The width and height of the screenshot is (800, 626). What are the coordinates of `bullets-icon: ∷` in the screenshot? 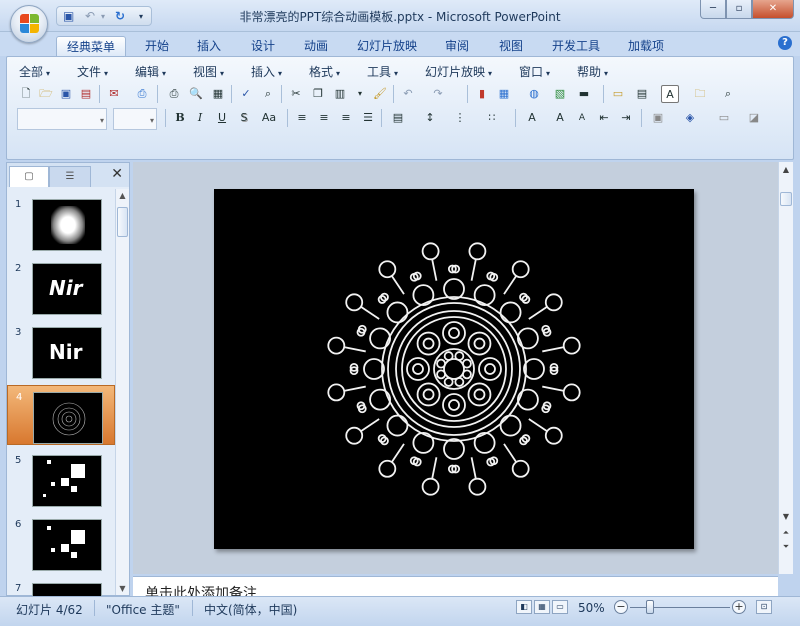 It's located at (492, 118).